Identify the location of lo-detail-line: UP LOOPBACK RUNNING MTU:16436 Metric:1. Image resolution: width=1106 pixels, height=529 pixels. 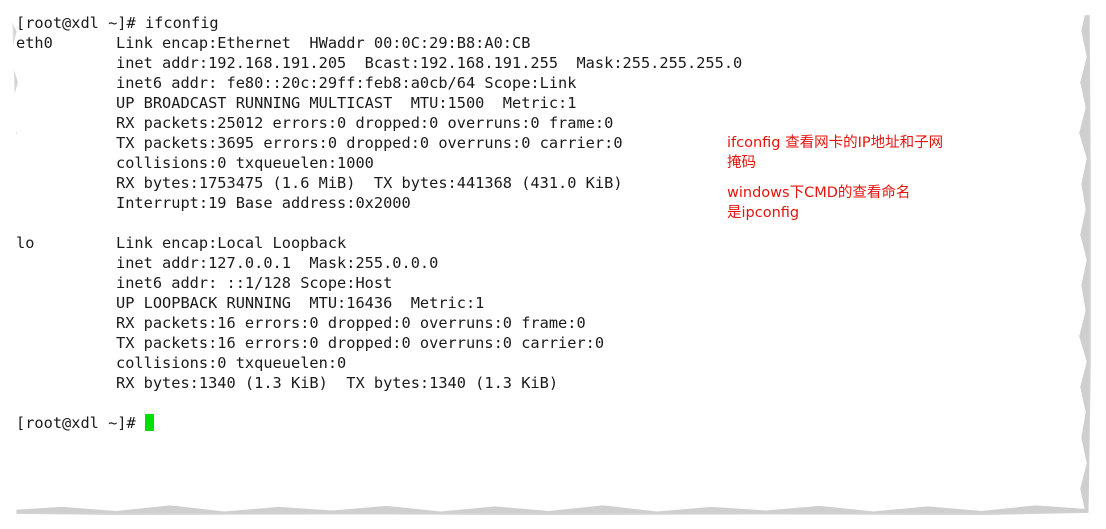
(379, 303).